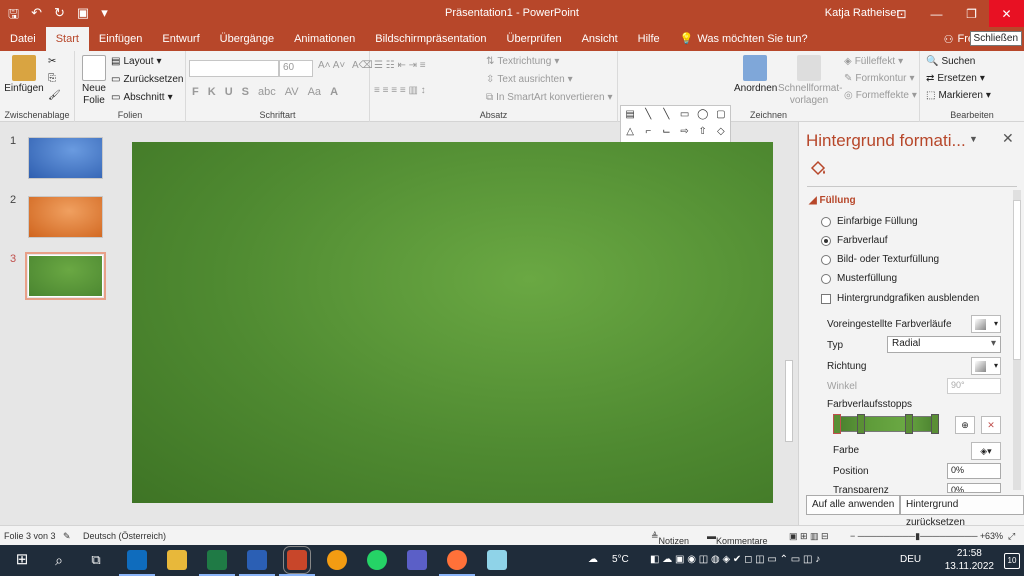 The image size is (1024, 576). What do you see at coordinates (917, 536) in the screenshot?
I see `zoom-slider: − ─────────▮───────── +` at bounding box center [917, 536].